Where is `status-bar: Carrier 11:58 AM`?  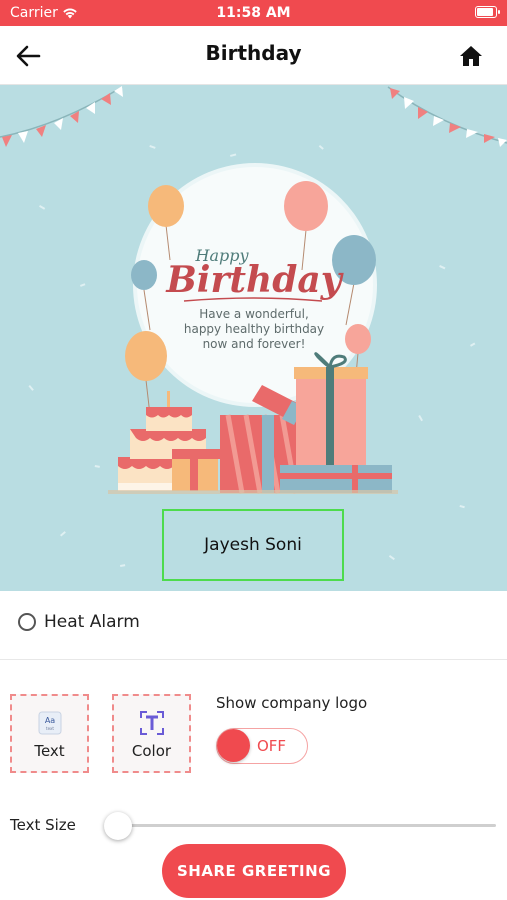
status-bar: Carrier 11:58 AM is located at coordinates (253, 13).